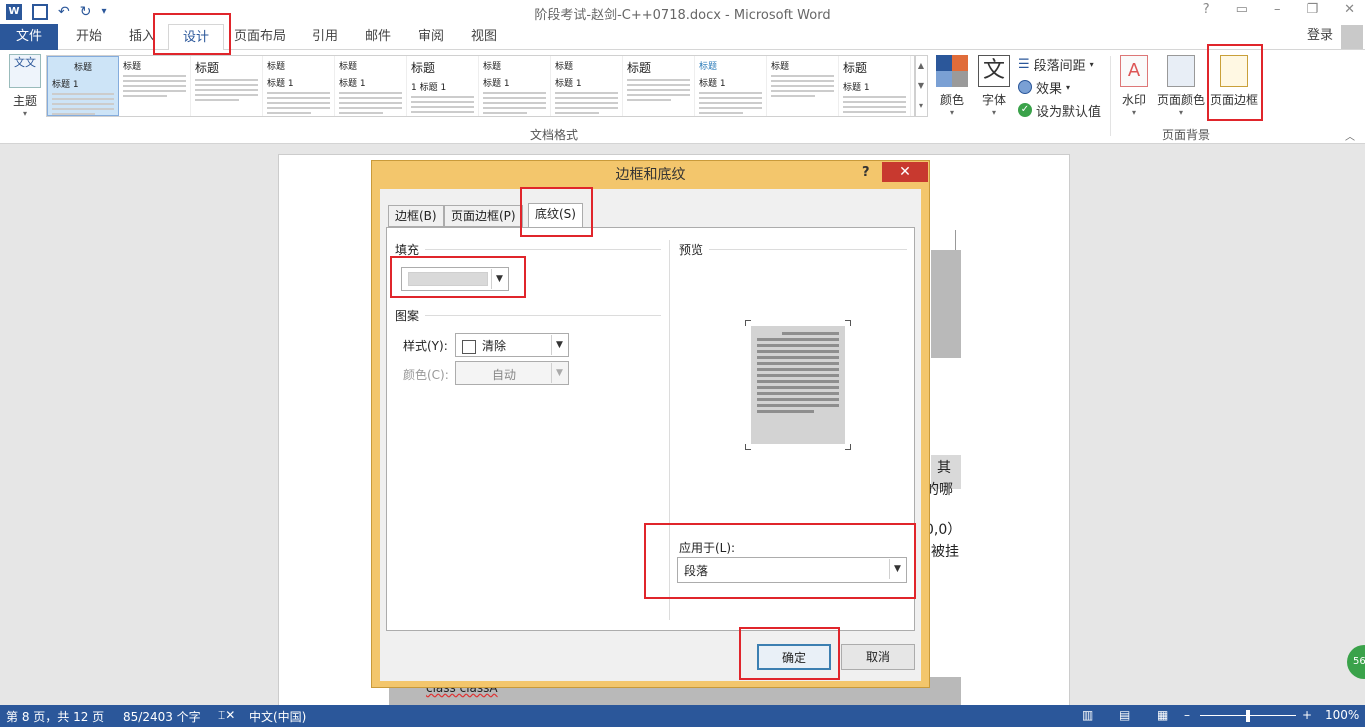 The image size is (1365, 727). I want to click on tab-file: 文件, so click(29, 37).